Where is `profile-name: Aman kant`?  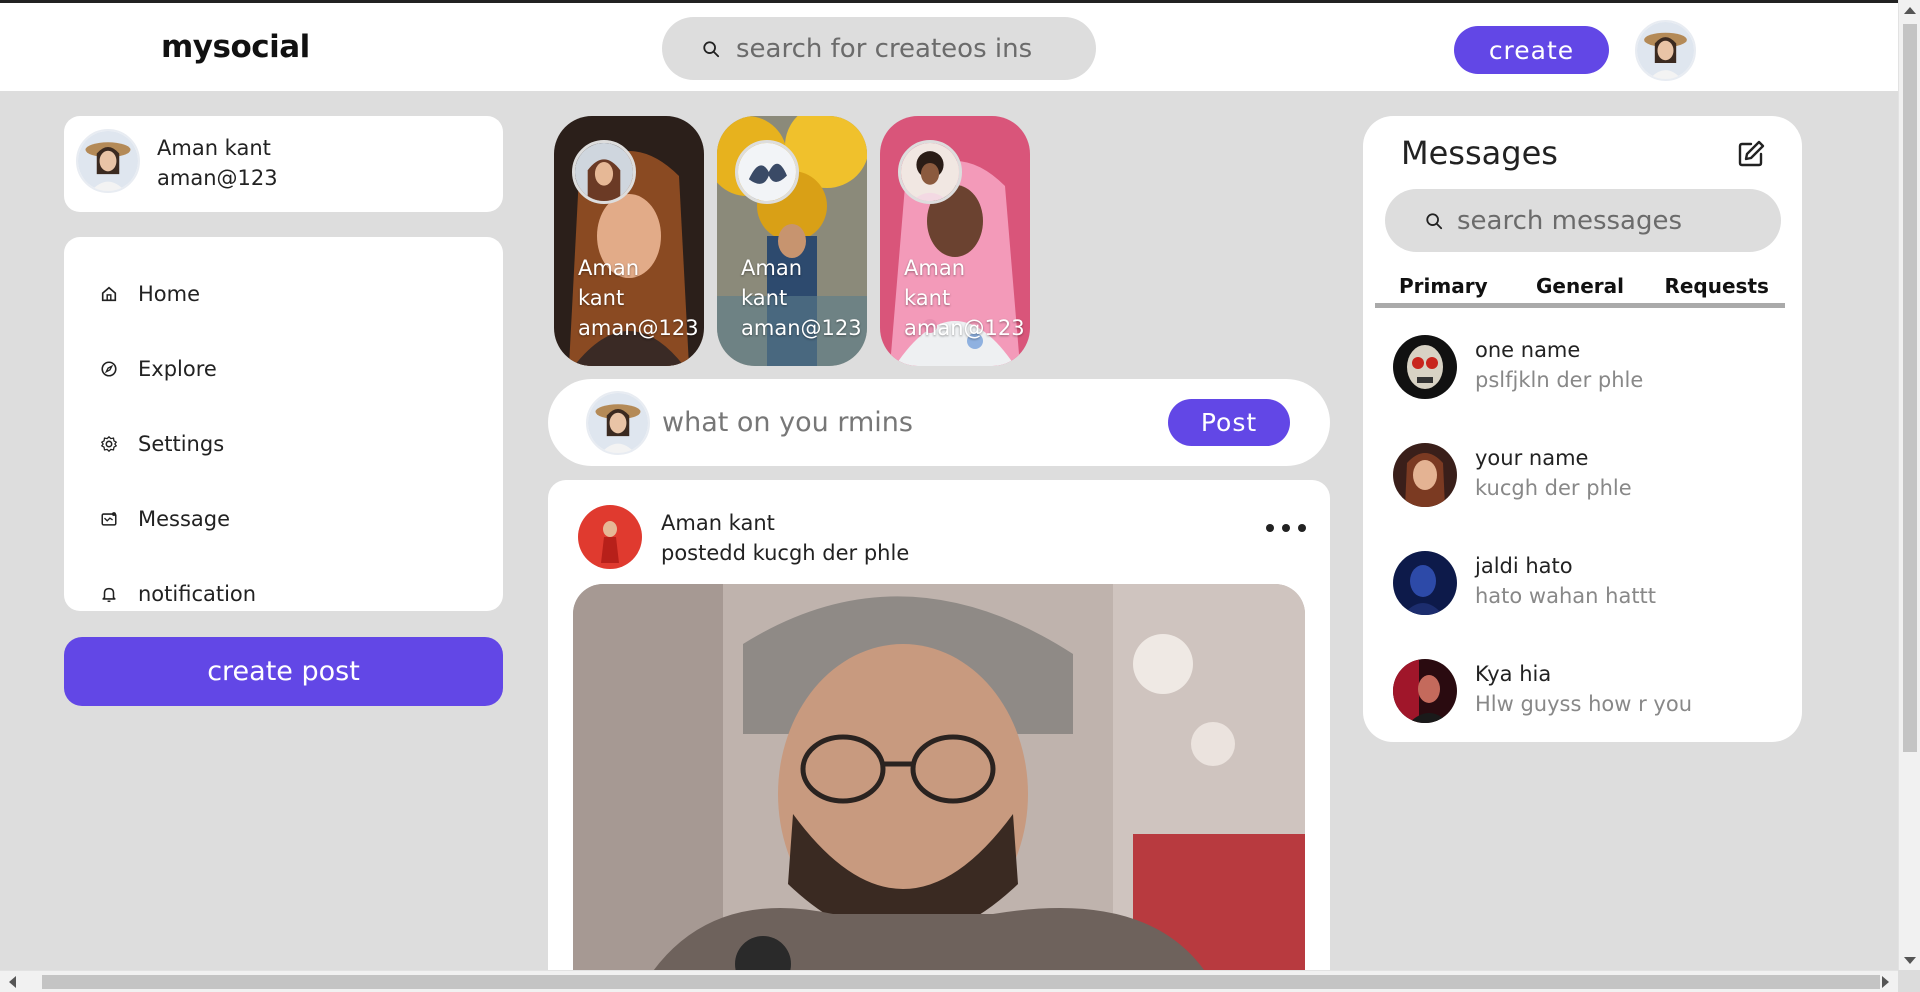
profile-name: Aman kant is located at coordinates (214, 148).